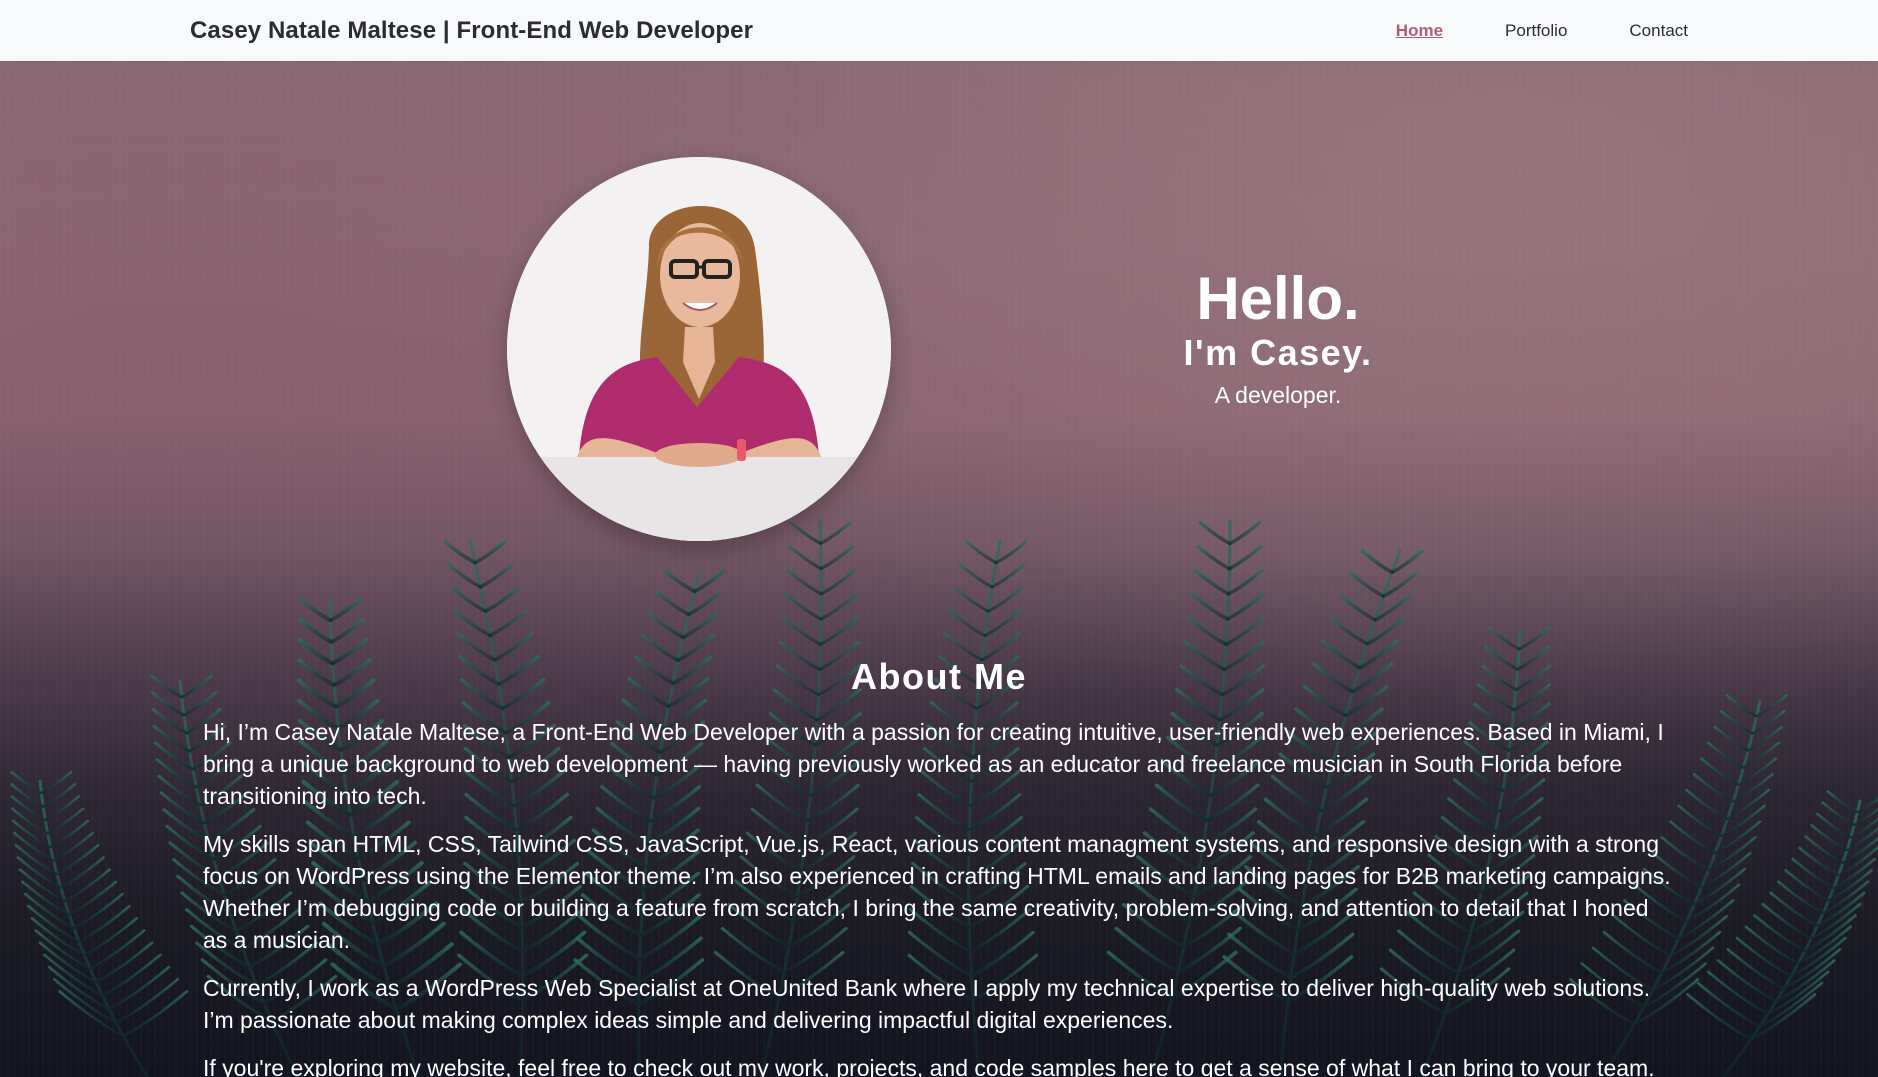 The width and height of the screenshot is (1878, 1077). What do you see at coordinates (1278, 395) in the screenshot?
I see `hero-role-text: A developer.` at bounding box center [1278, 395].